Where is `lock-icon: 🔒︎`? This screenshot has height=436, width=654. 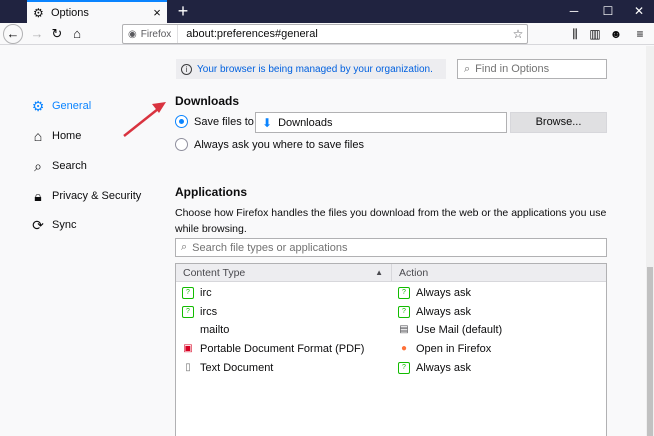
lock-icon: 🔒︎ is located at coordinates (38, 196).